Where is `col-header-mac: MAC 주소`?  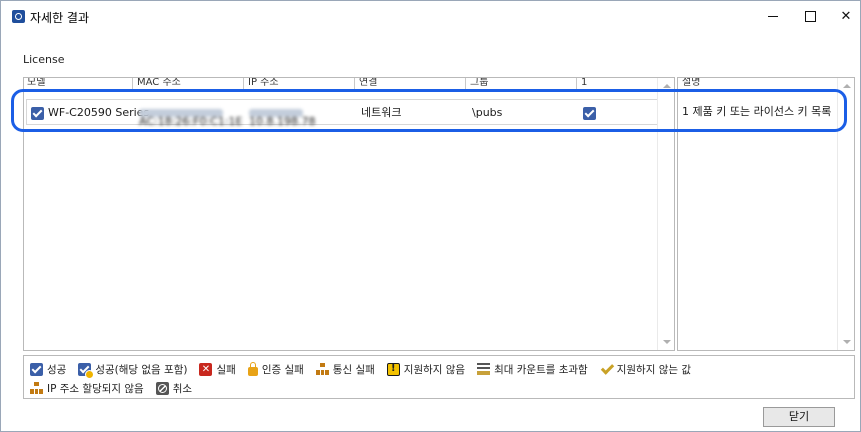 col-header-mac: MAC 주소 is located at coordinates (188, 84).